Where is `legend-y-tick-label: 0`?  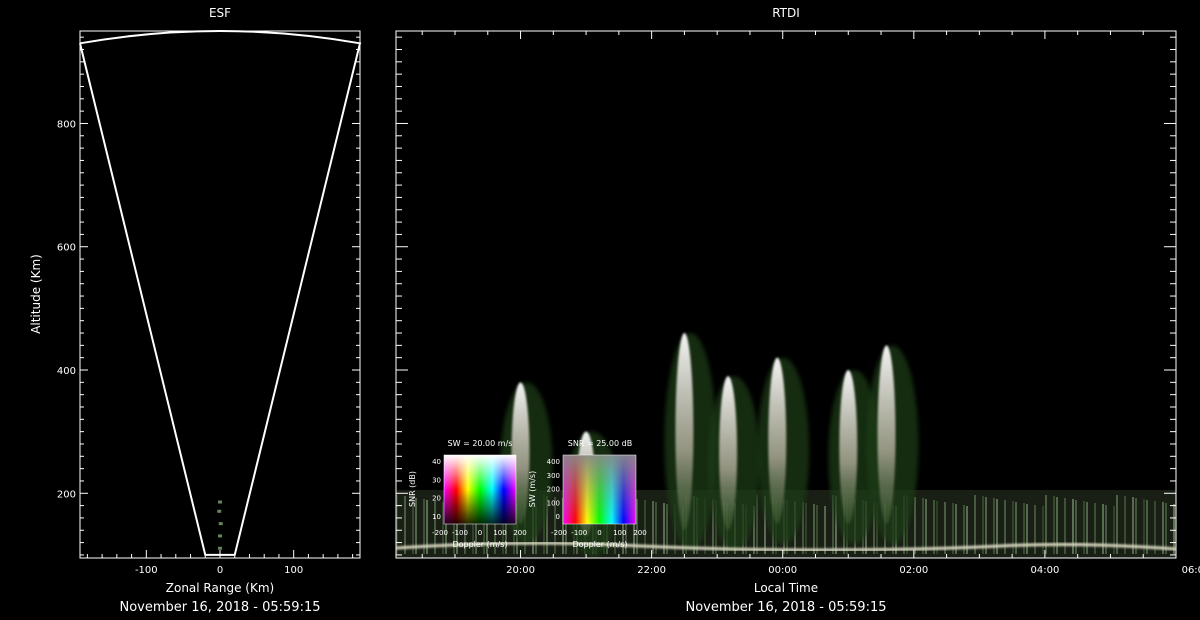
legend-y-tick-label: 0 is located at coordinates (558, 517).